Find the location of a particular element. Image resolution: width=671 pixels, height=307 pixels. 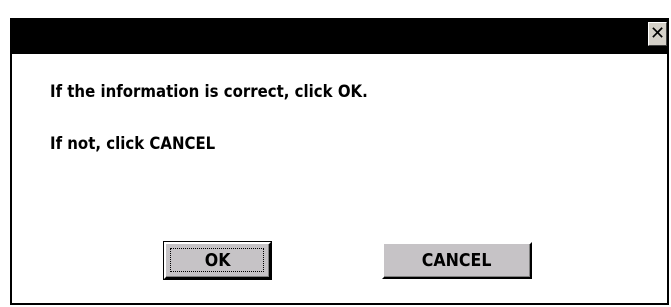

title-bar: ✕ is located at coordinates (339, 36).